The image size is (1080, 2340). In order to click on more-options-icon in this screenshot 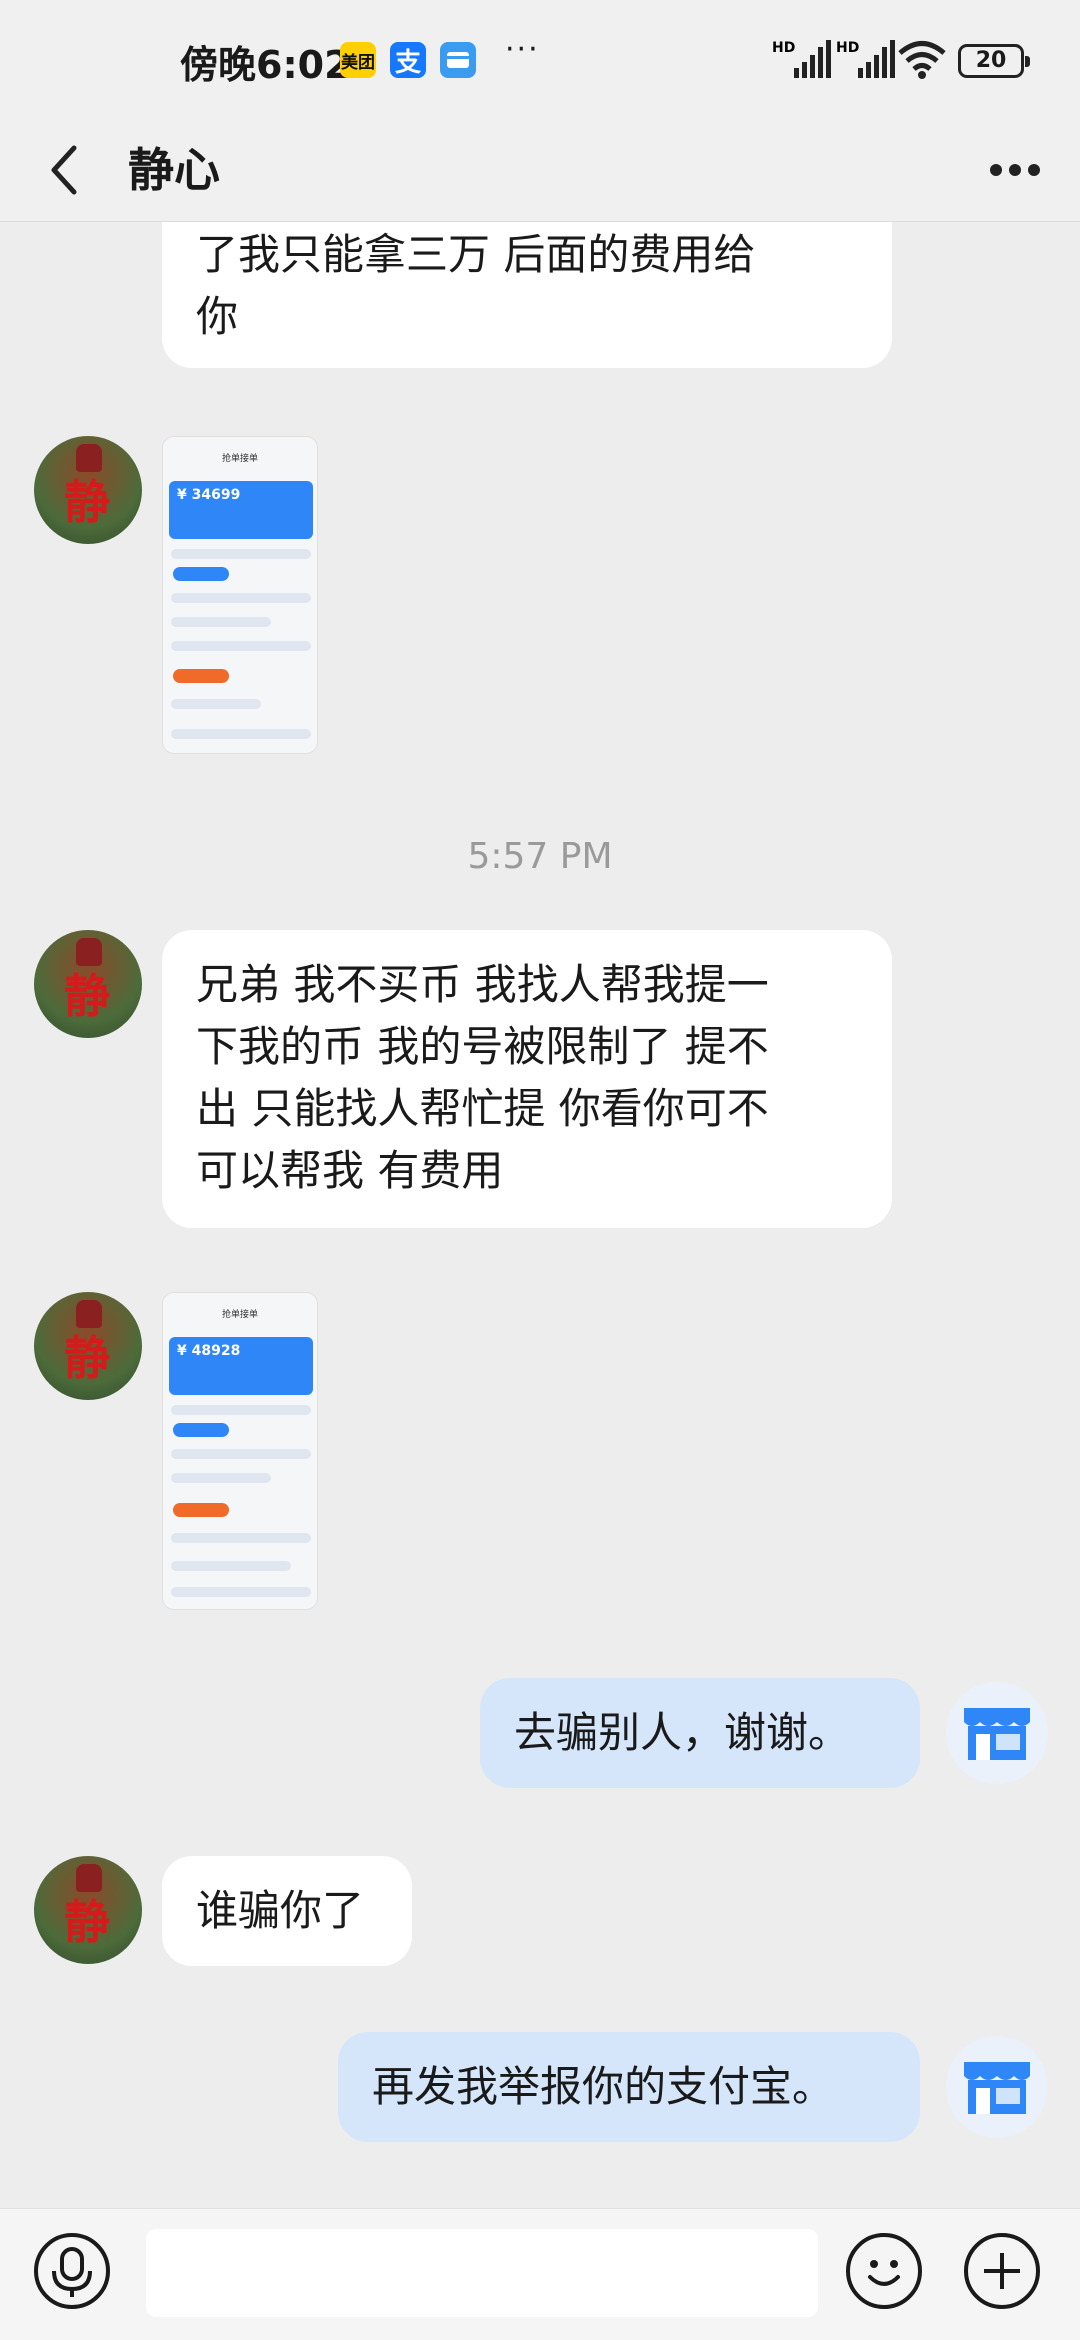, I will do `click(1015, 170)`.